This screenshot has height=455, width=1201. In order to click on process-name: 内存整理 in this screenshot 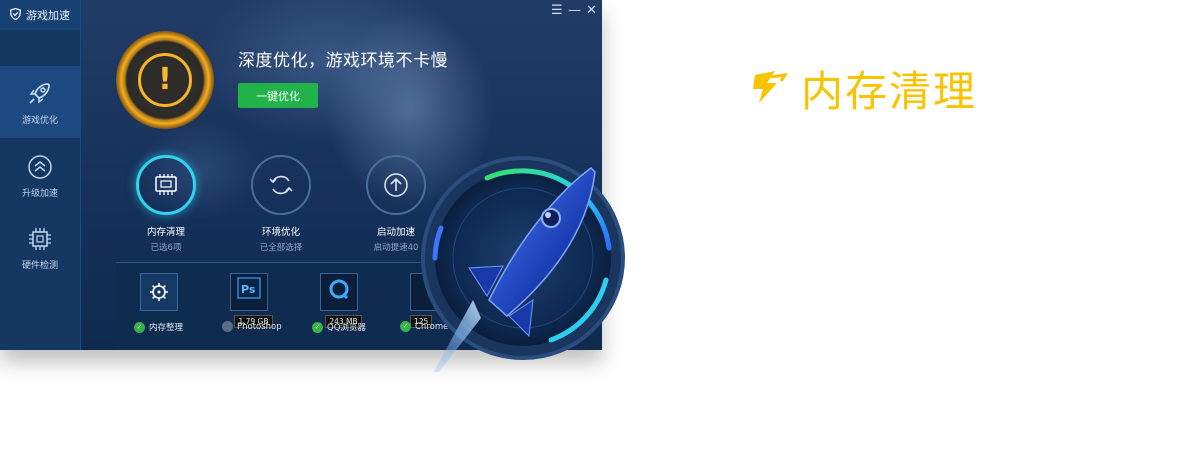, I will do `click(166, 328)`.